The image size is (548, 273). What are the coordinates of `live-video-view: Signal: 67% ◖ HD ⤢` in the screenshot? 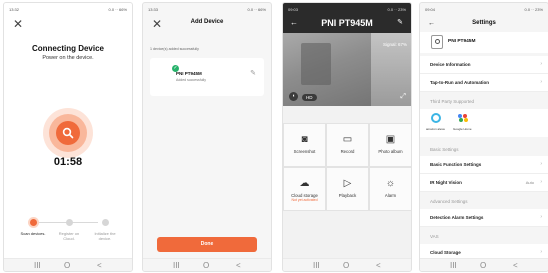 It's located at (347, 69).